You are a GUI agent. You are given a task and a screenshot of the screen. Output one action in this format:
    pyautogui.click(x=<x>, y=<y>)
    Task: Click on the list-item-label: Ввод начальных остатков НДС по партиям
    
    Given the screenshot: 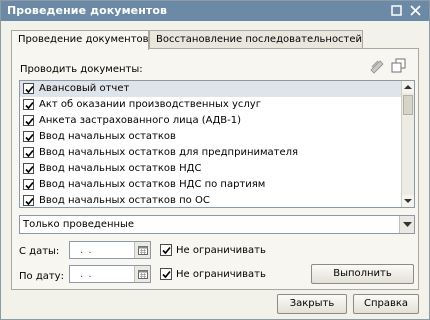 What is the action you would take?
    pyautogui.click(x=152, y=184)
    